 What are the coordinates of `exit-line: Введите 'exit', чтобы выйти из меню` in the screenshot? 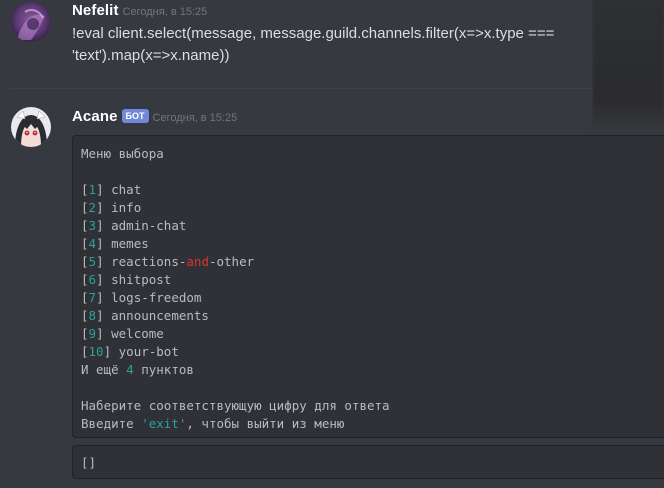 It's located at (372, 424).